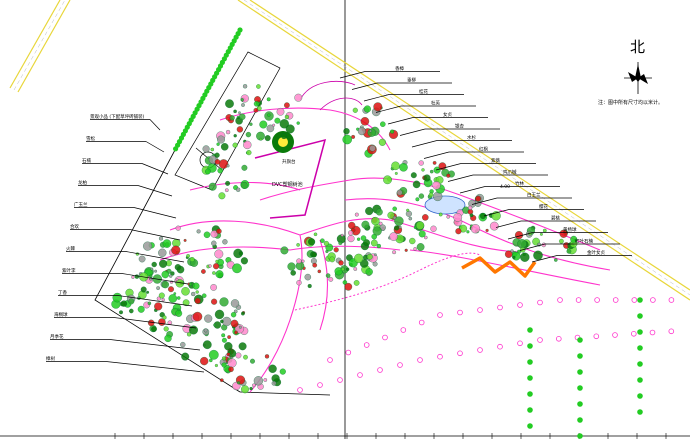  What do you see at coordinates (596, 252) in the screenshot?
I see `plant-label: 金叶女贞` at bounding box center [596, 252].